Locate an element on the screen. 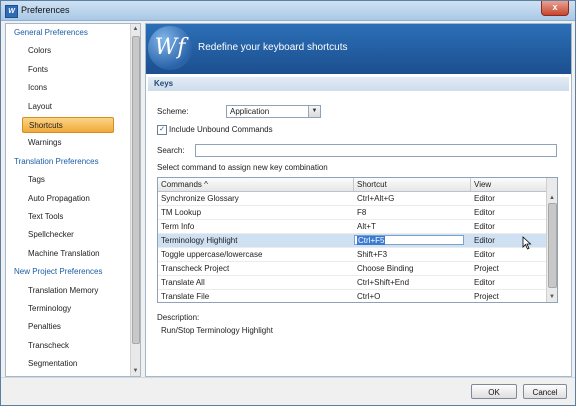 The width and height of the screenshot is (576, 406). banner-text: Redefine your keyboard shortcuts is located at coordinates (273, 47).